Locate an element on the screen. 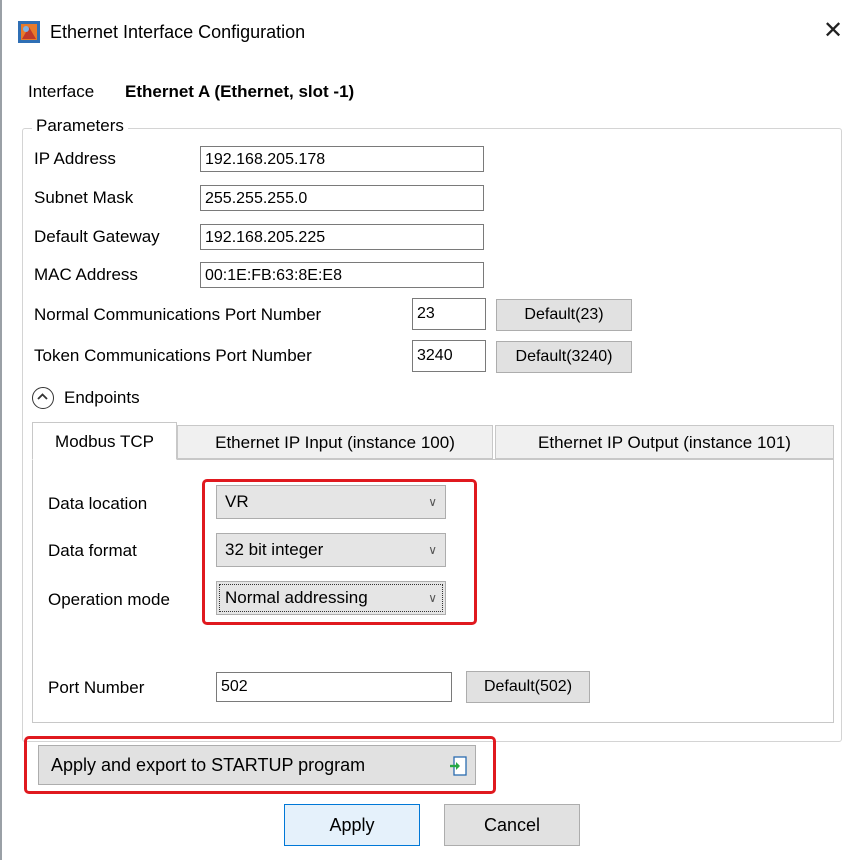 This screenshot has height=860, width=851. normal-port-field: 23 is located at coordinates (449, 314).